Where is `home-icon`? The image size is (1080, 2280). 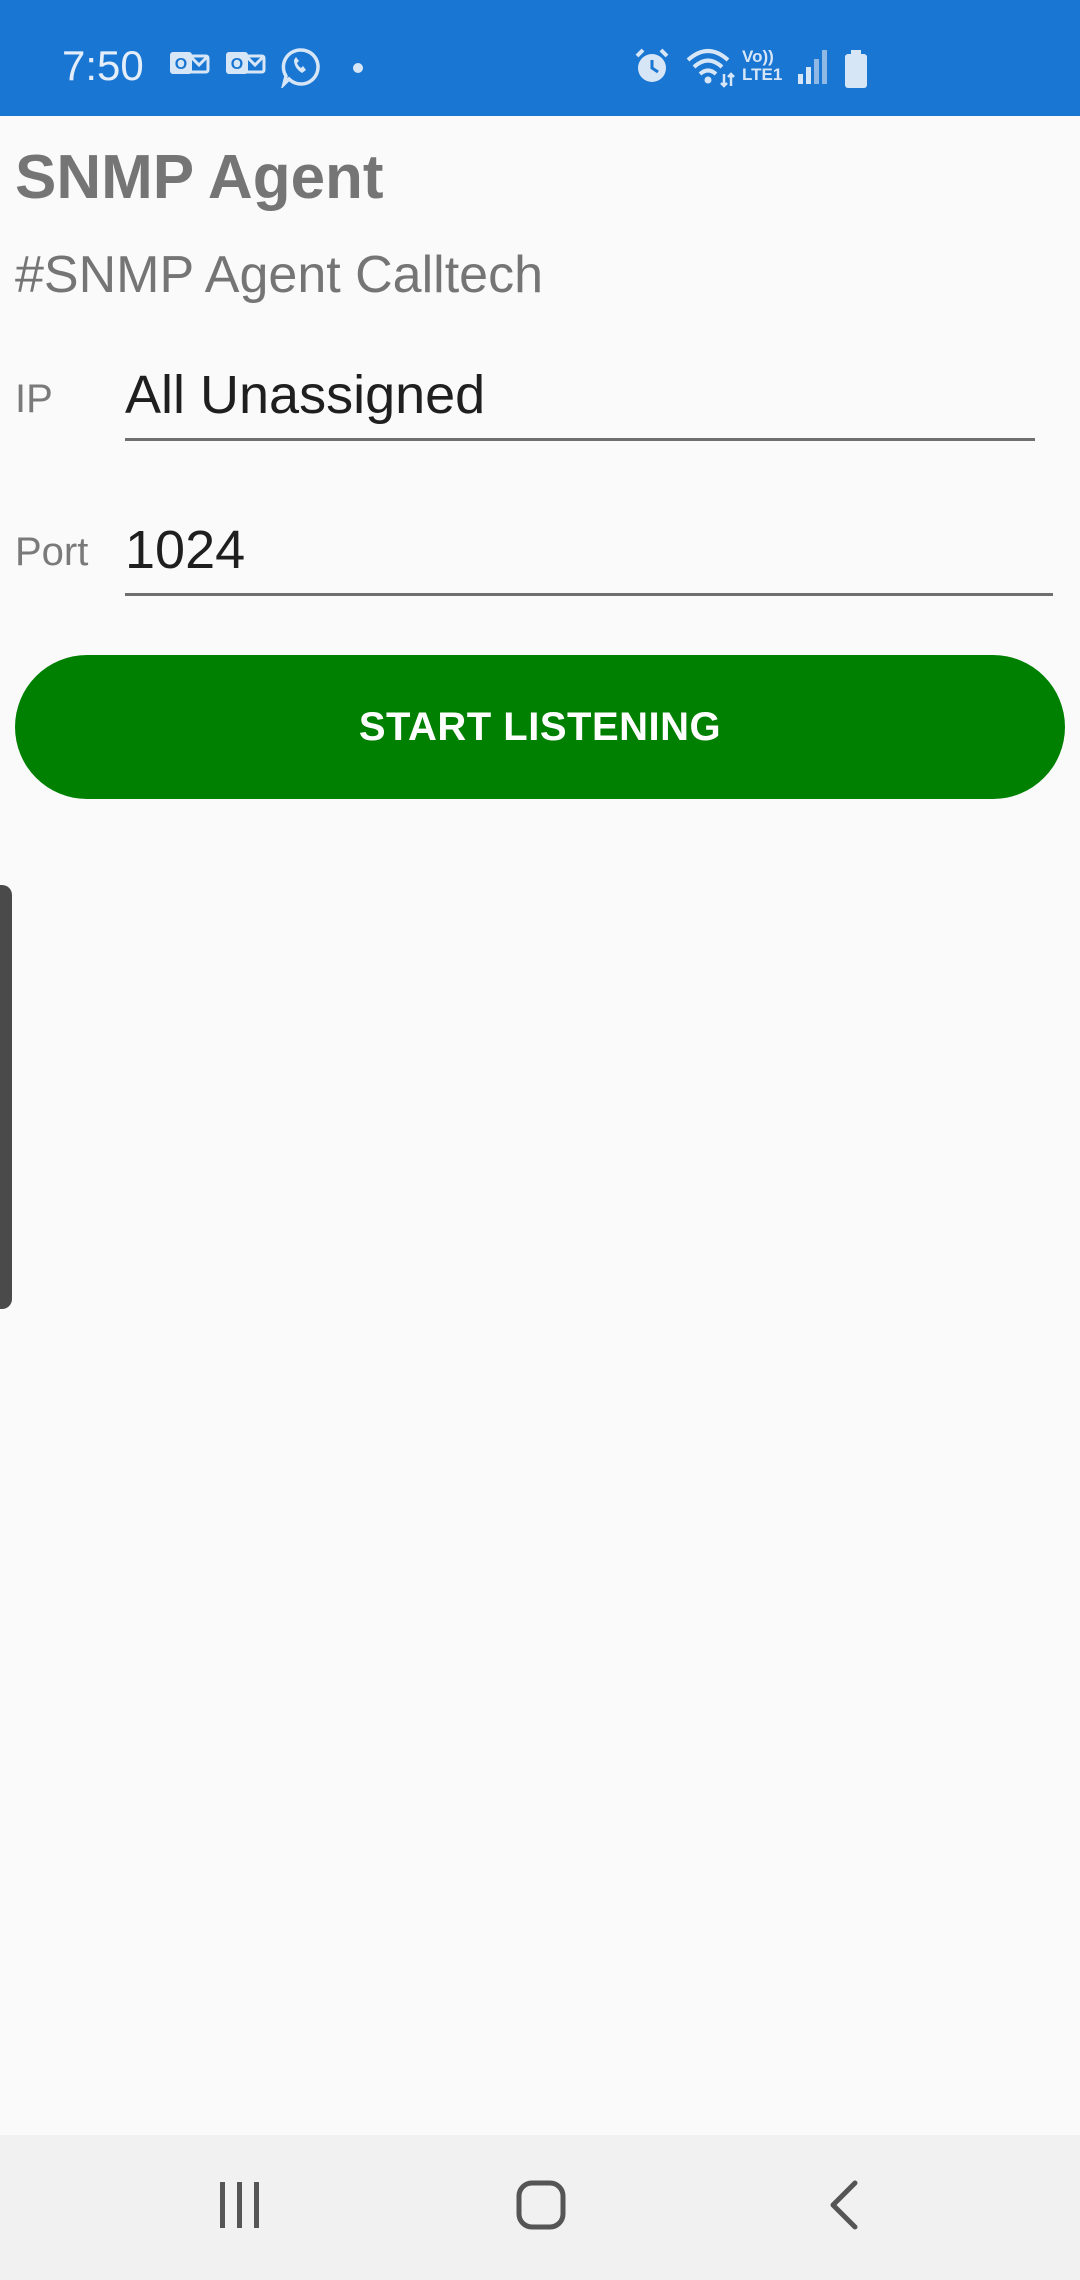 home-icon is located at coordinates (541, 2207).